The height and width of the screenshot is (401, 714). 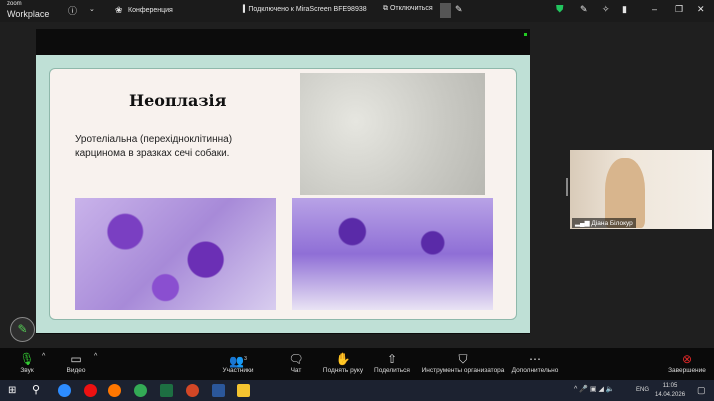 What do you see at coordinates (218, 390) in the screenshot?
I see `word-icon` at bounding box center [218, 390].